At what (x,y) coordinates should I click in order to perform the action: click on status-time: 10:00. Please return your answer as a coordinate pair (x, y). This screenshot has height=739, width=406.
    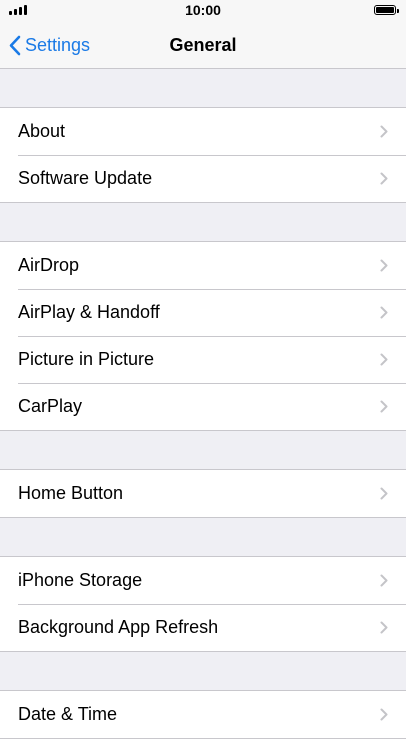
    Looking at the image, I should click on (203, 10).